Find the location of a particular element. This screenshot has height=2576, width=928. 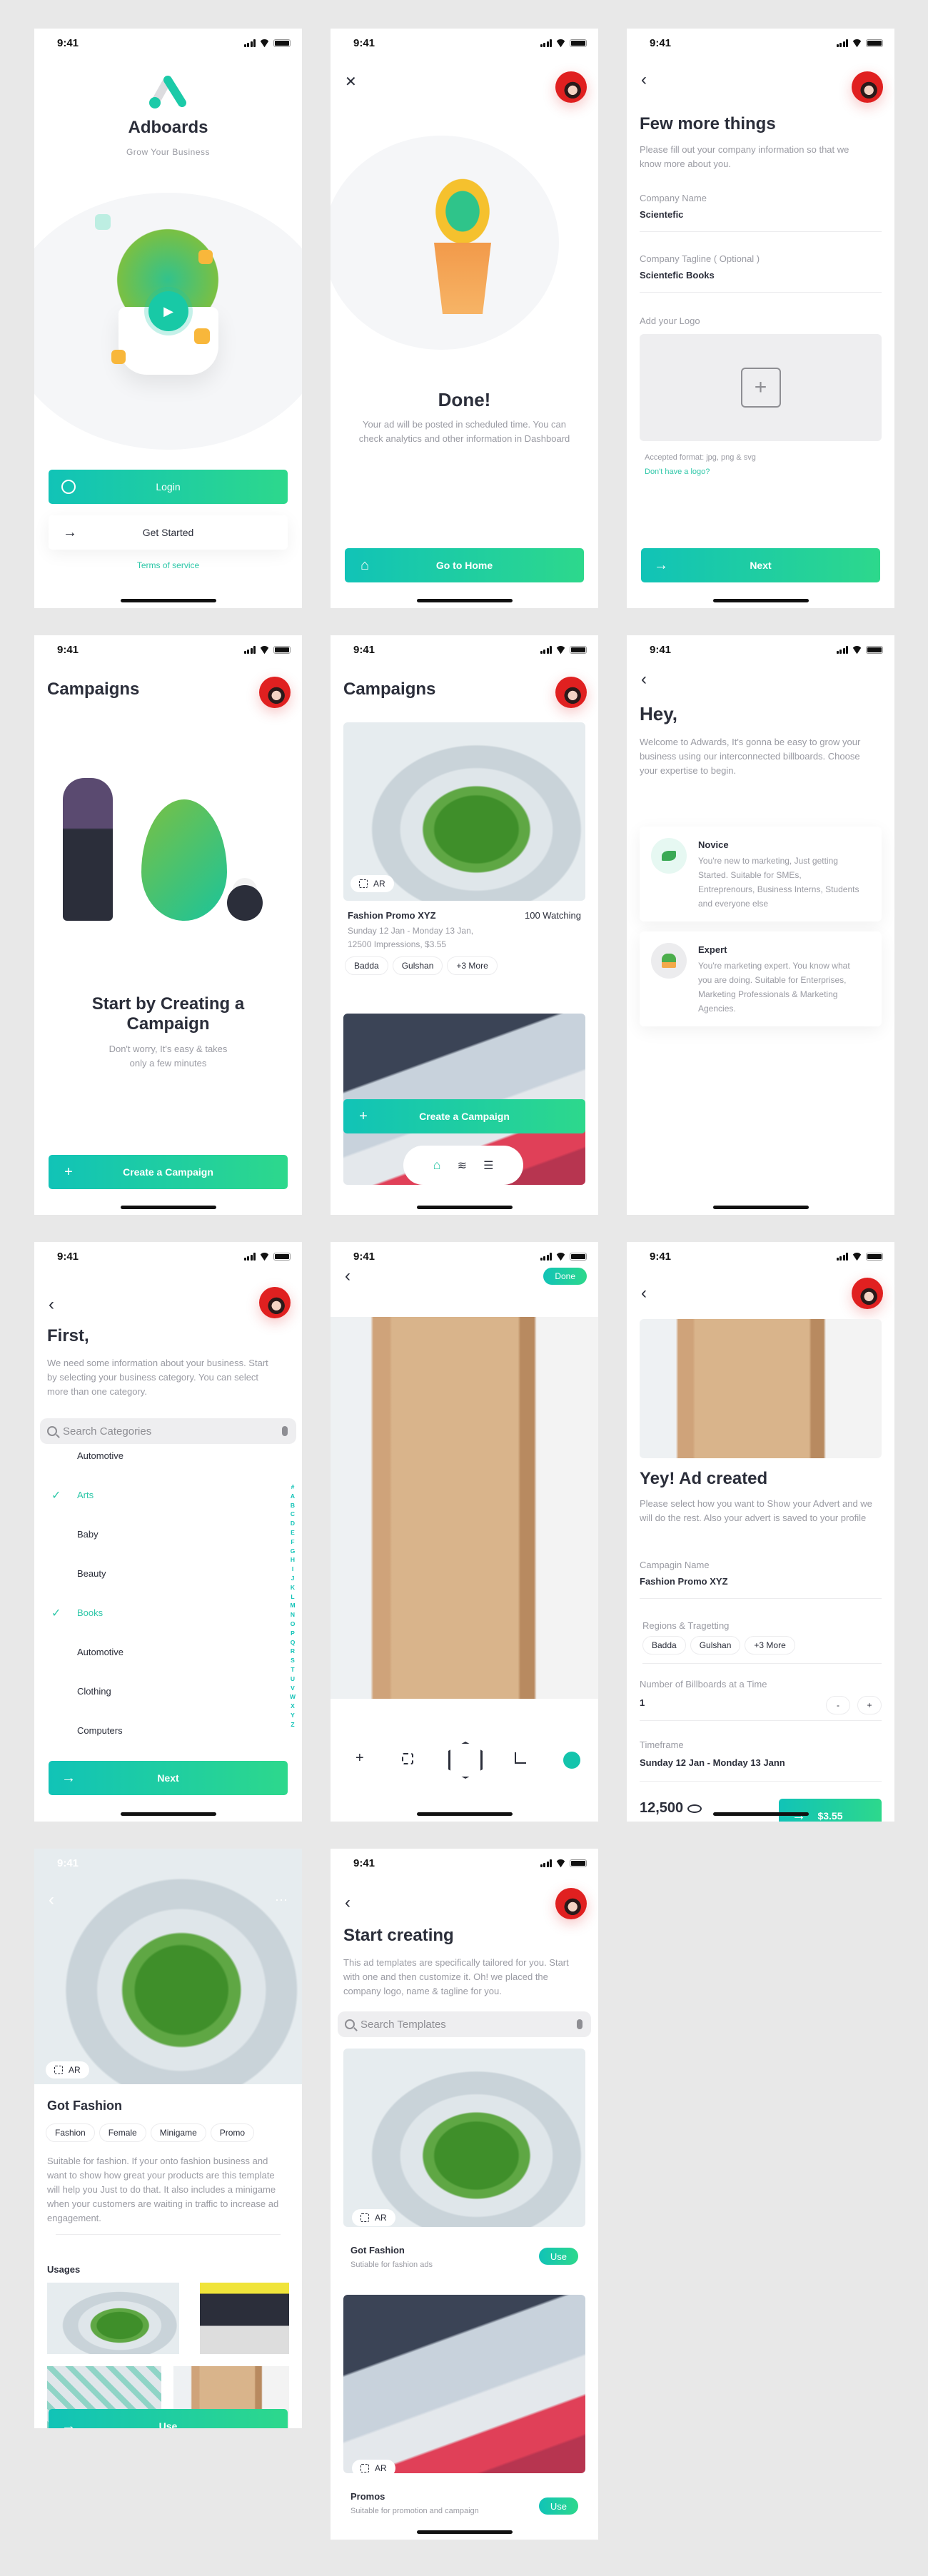

alphabet-letter: # is located at coordinates (292, 1487).